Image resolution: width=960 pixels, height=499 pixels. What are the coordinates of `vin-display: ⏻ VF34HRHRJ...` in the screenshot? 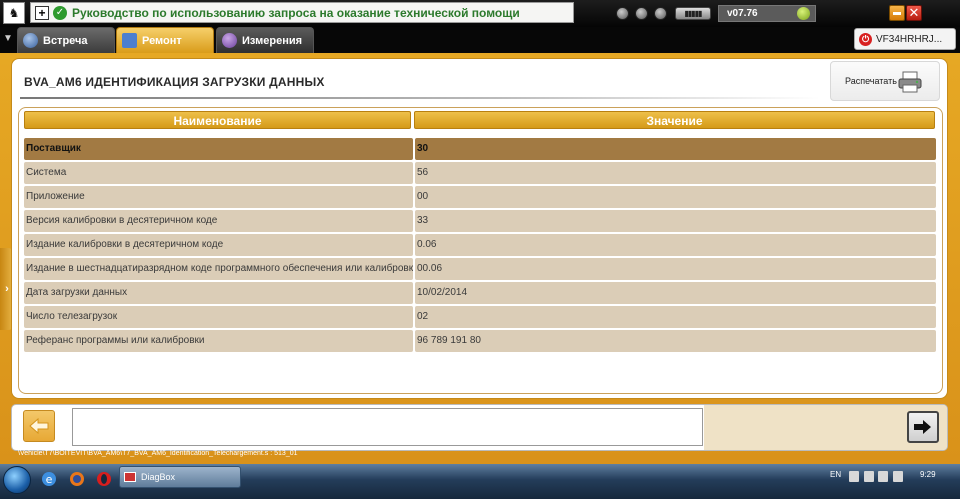 It's located at (905, 39).